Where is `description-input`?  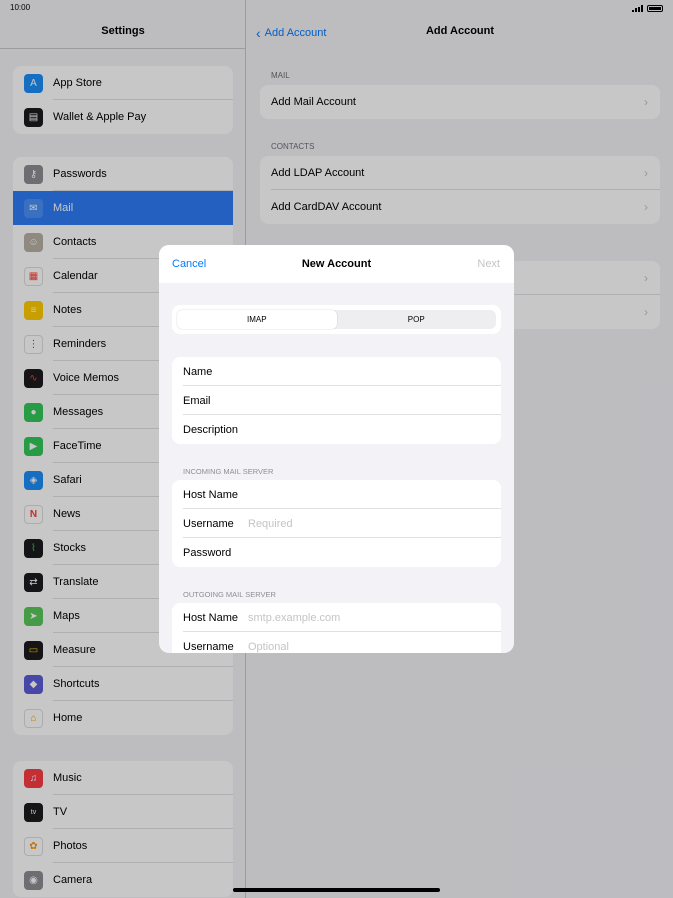
description-input is located at coordinates (374, 429).